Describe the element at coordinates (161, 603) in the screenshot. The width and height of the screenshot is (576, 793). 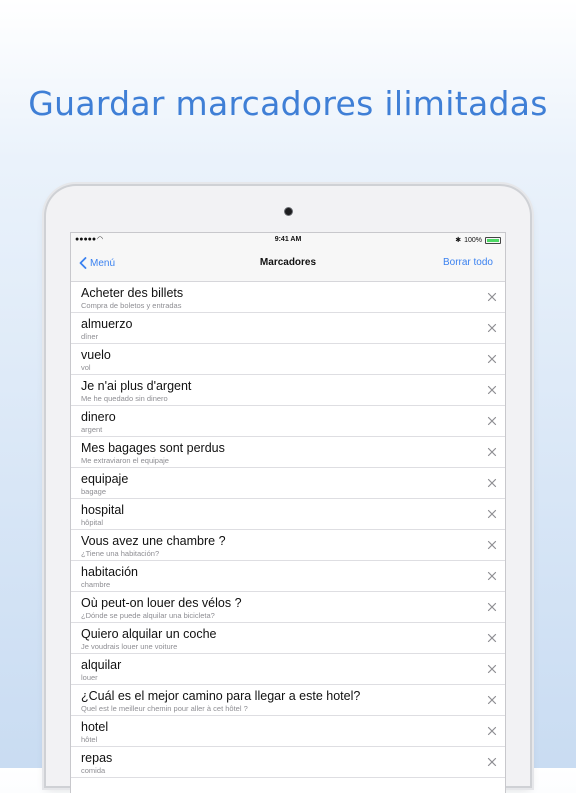
I see `bookmark-phrase: Où peut-on louer des vélos ?` at that location.